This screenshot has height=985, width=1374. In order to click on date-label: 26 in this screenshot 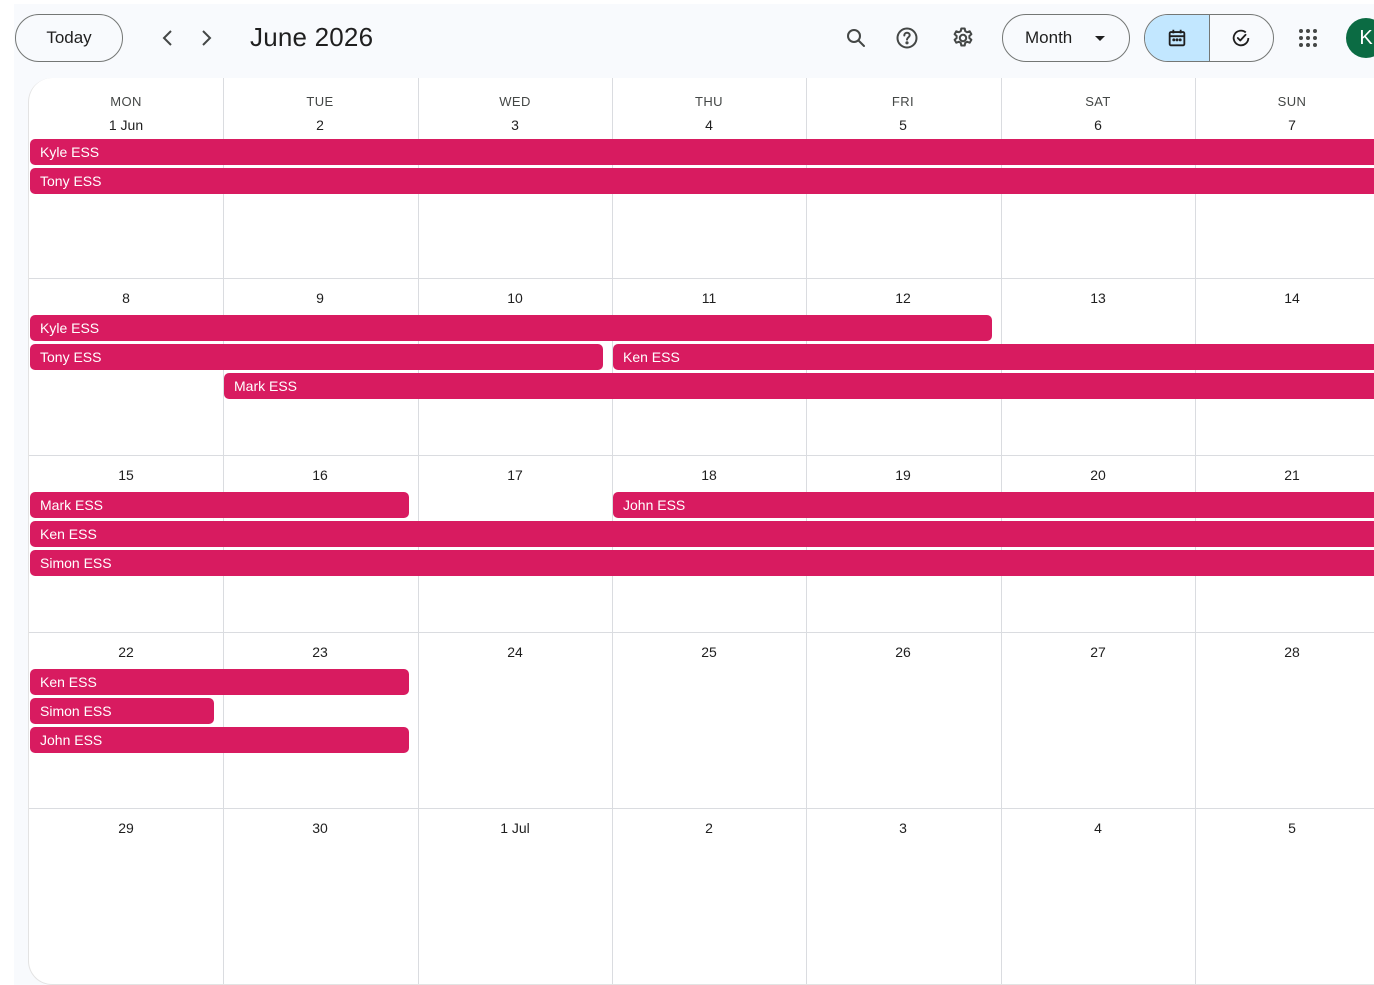, I will do `click(903, 652)`.